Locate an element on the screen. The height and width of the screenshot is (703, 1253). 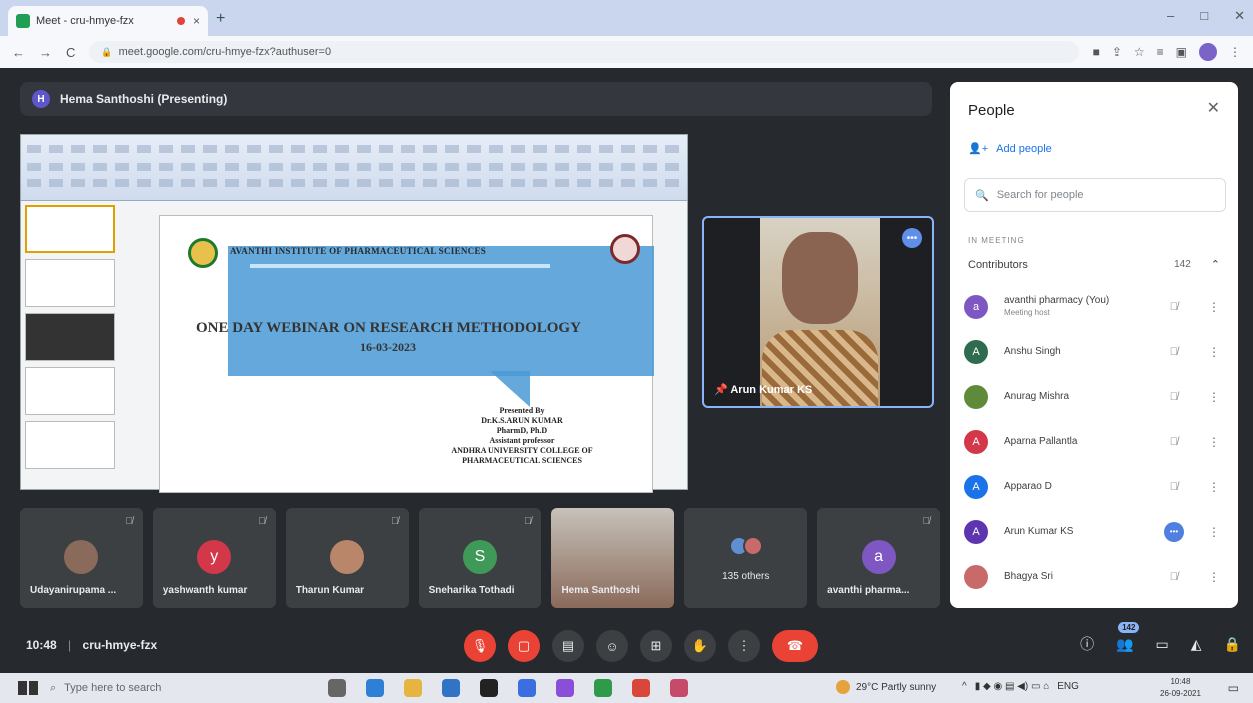
new-tab-button: + is located at coordinates (220, 19).